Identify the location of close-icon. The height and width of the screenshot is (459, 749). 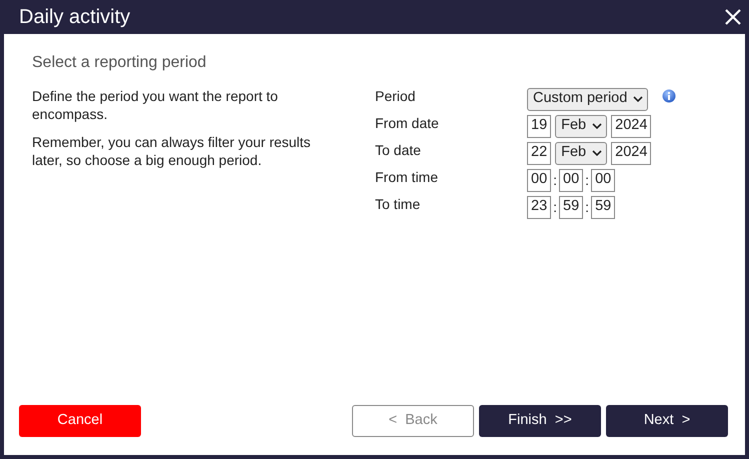
(733, 17).